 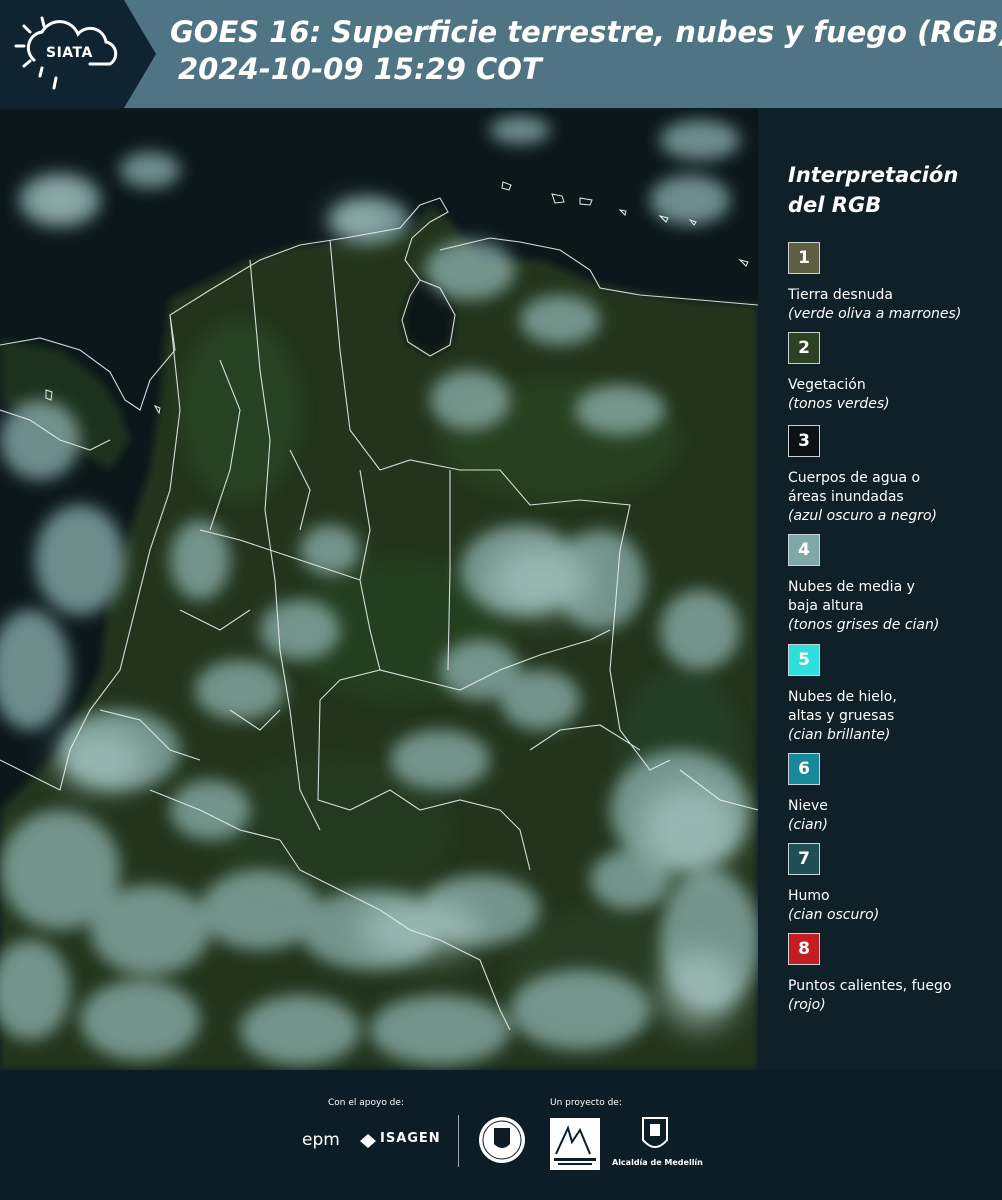 I want to click on legend-item-smoke: 7 Humo (cian oscuro), so click(x=893, y=884).